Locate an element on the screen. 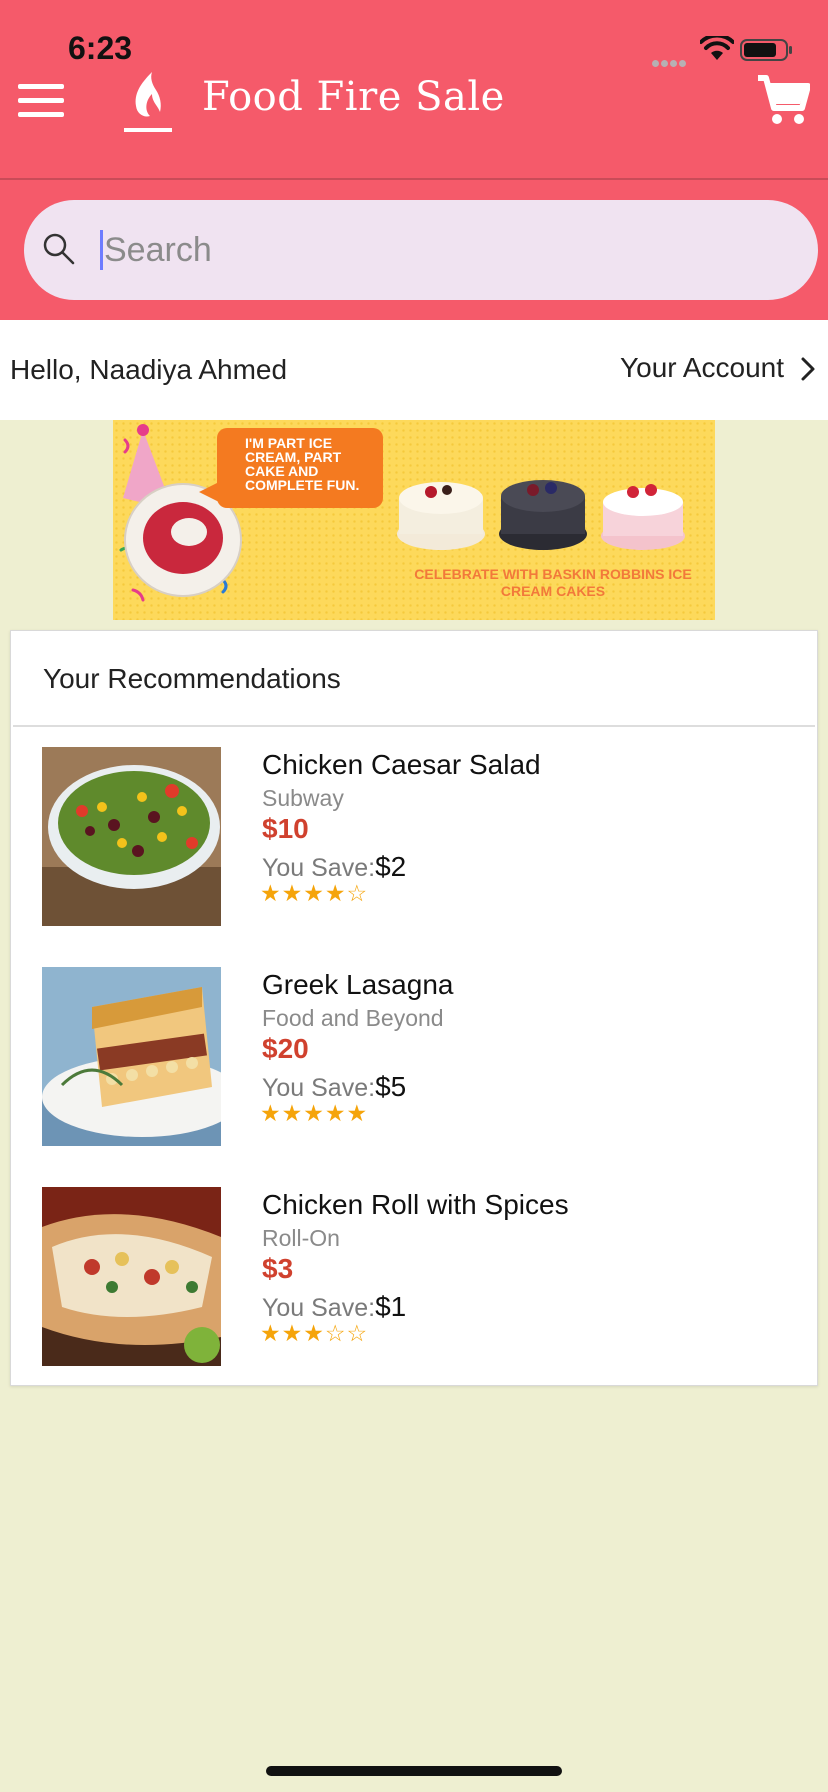  food-thumbnail-roll is located at coordinates (131, 1276).